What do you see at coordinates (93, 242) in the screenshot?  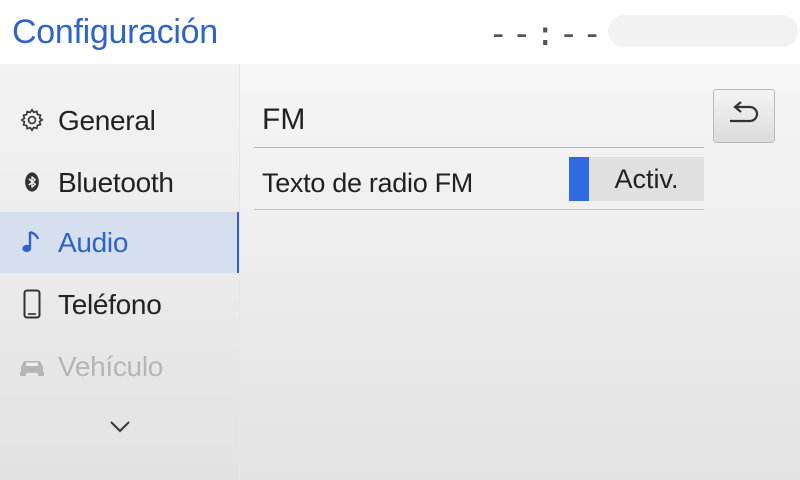 I see `sidebar-item-label: Audio` at bounding box center [93, 242].